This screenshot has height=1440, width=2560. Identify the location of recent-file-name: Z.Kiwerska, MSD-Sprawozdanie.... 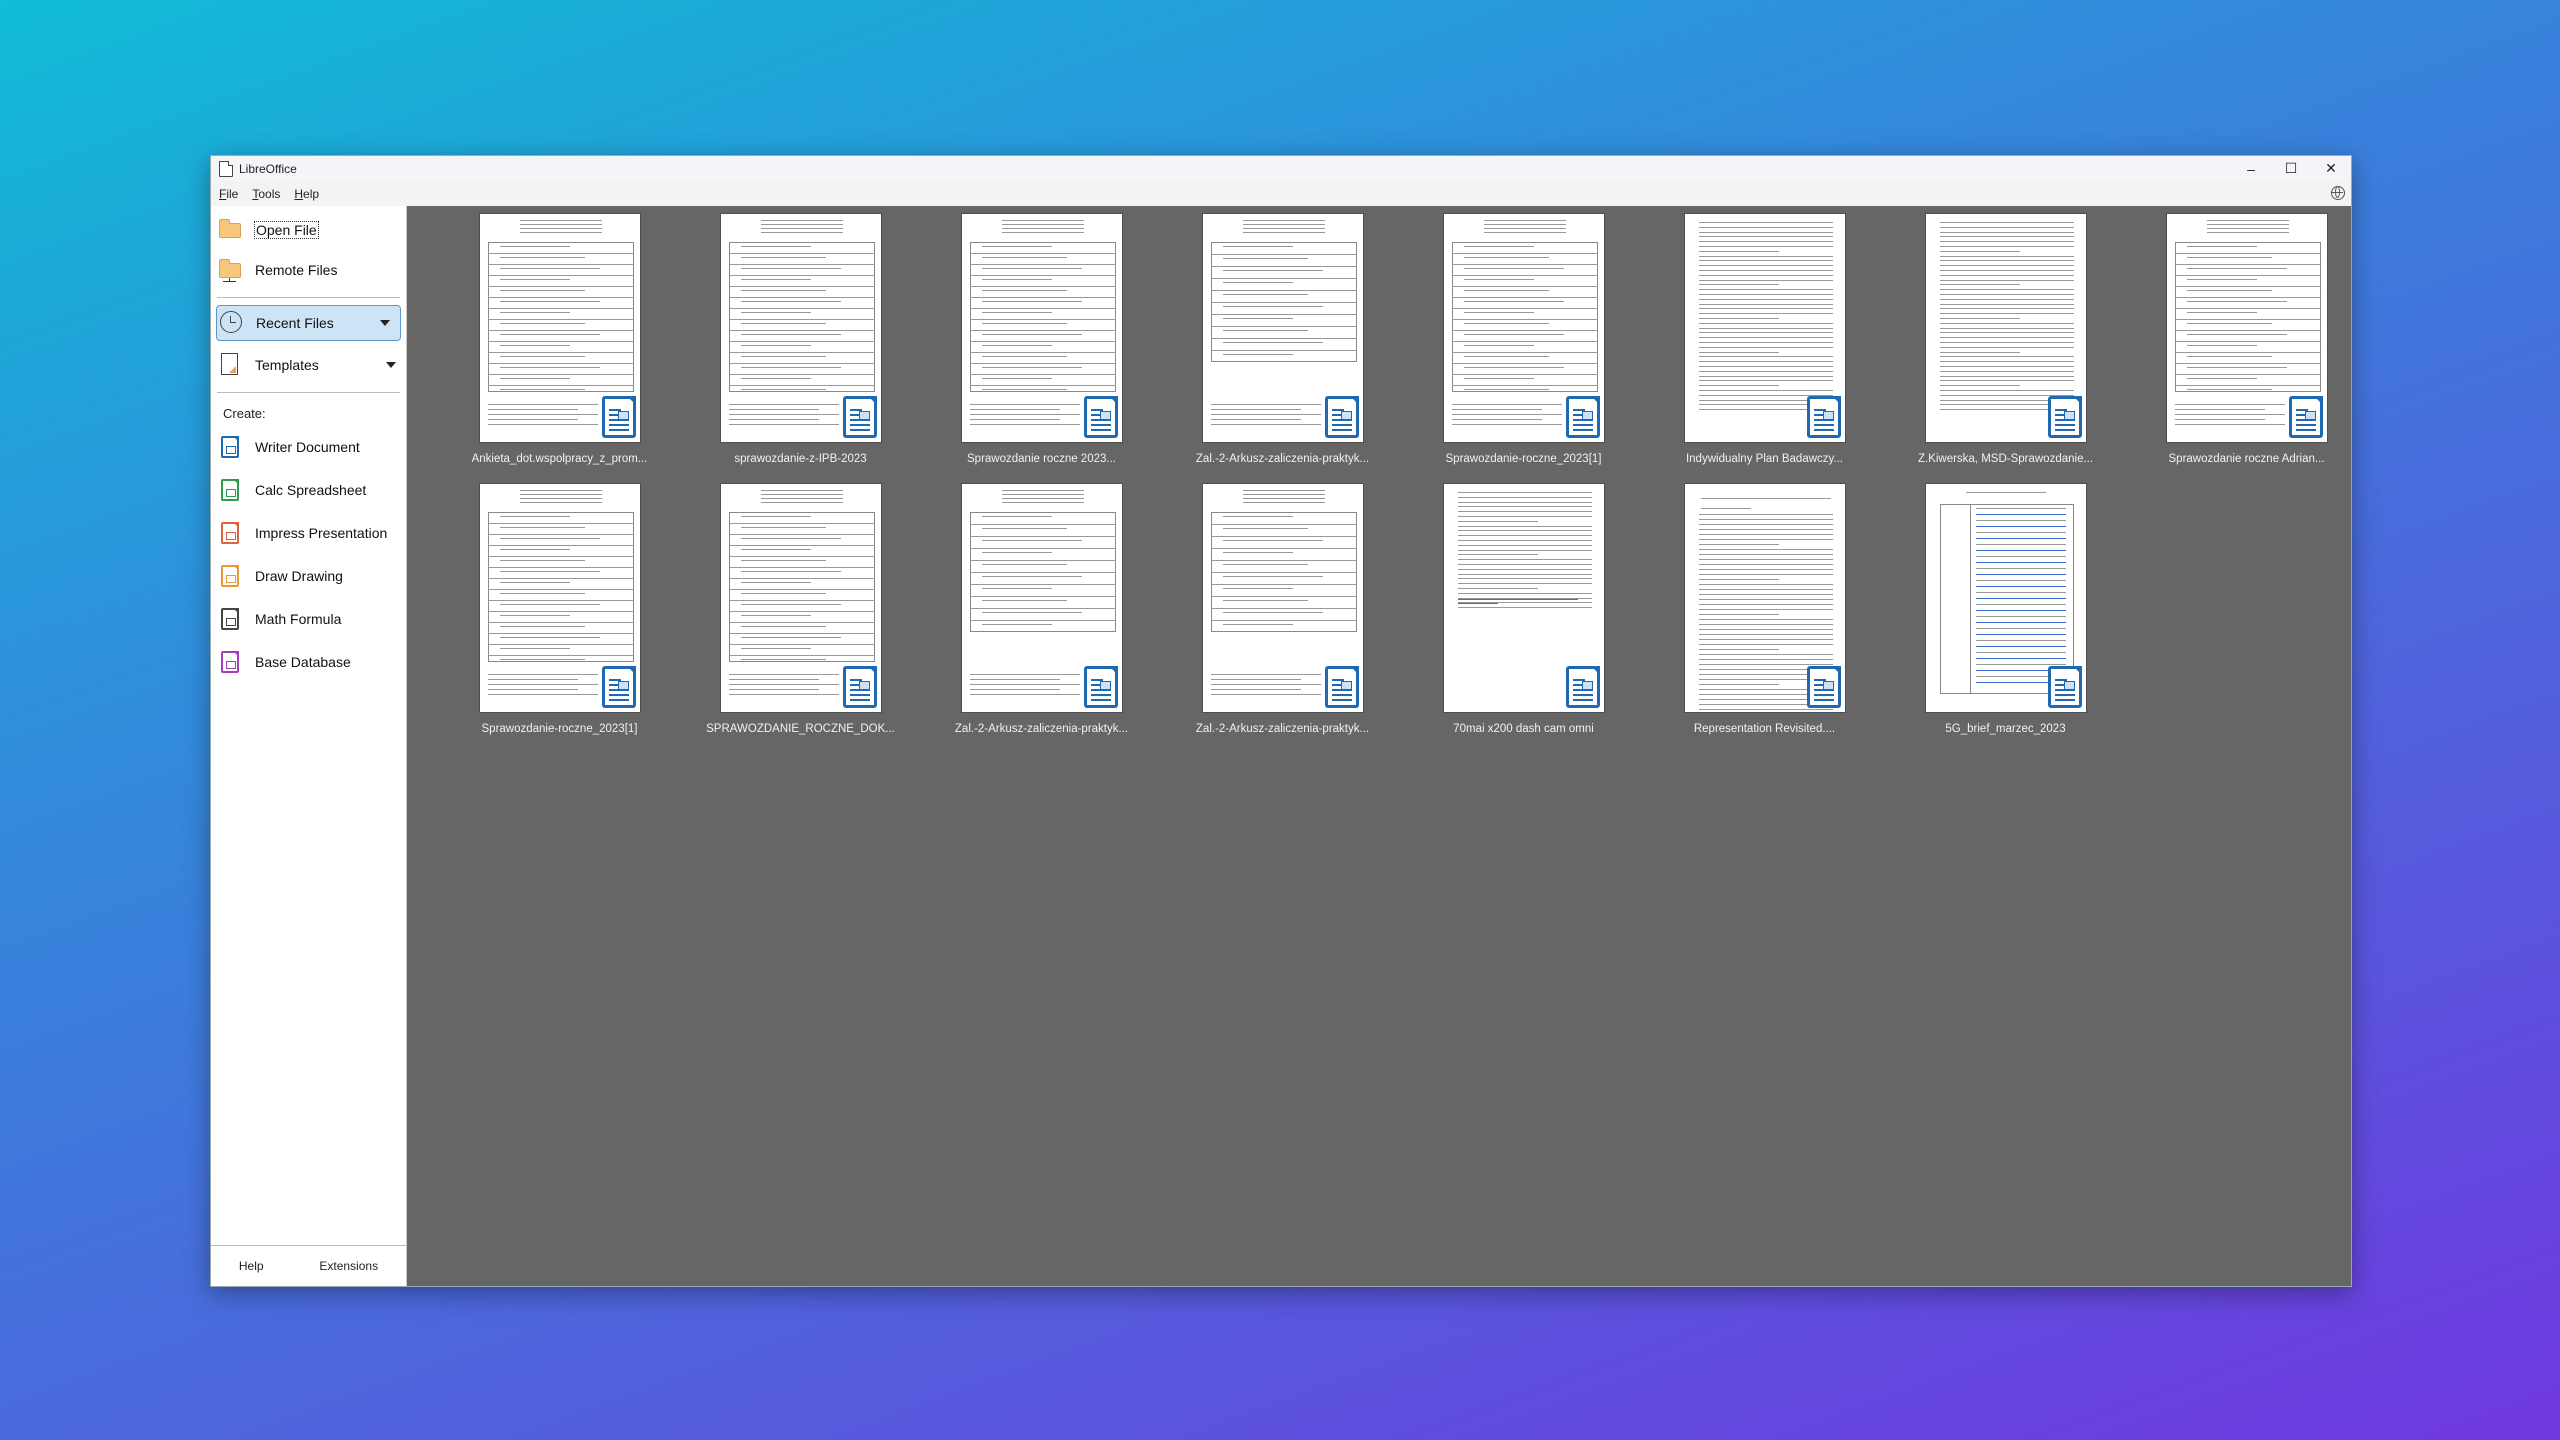
(2005, 459).